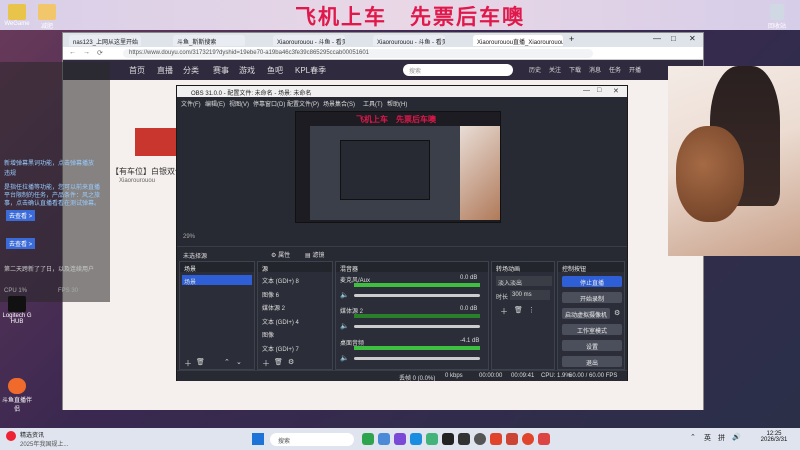 The height and width of the screenshot is (450, 800). I want to click on minimize-icon: —, so click(657, 38).